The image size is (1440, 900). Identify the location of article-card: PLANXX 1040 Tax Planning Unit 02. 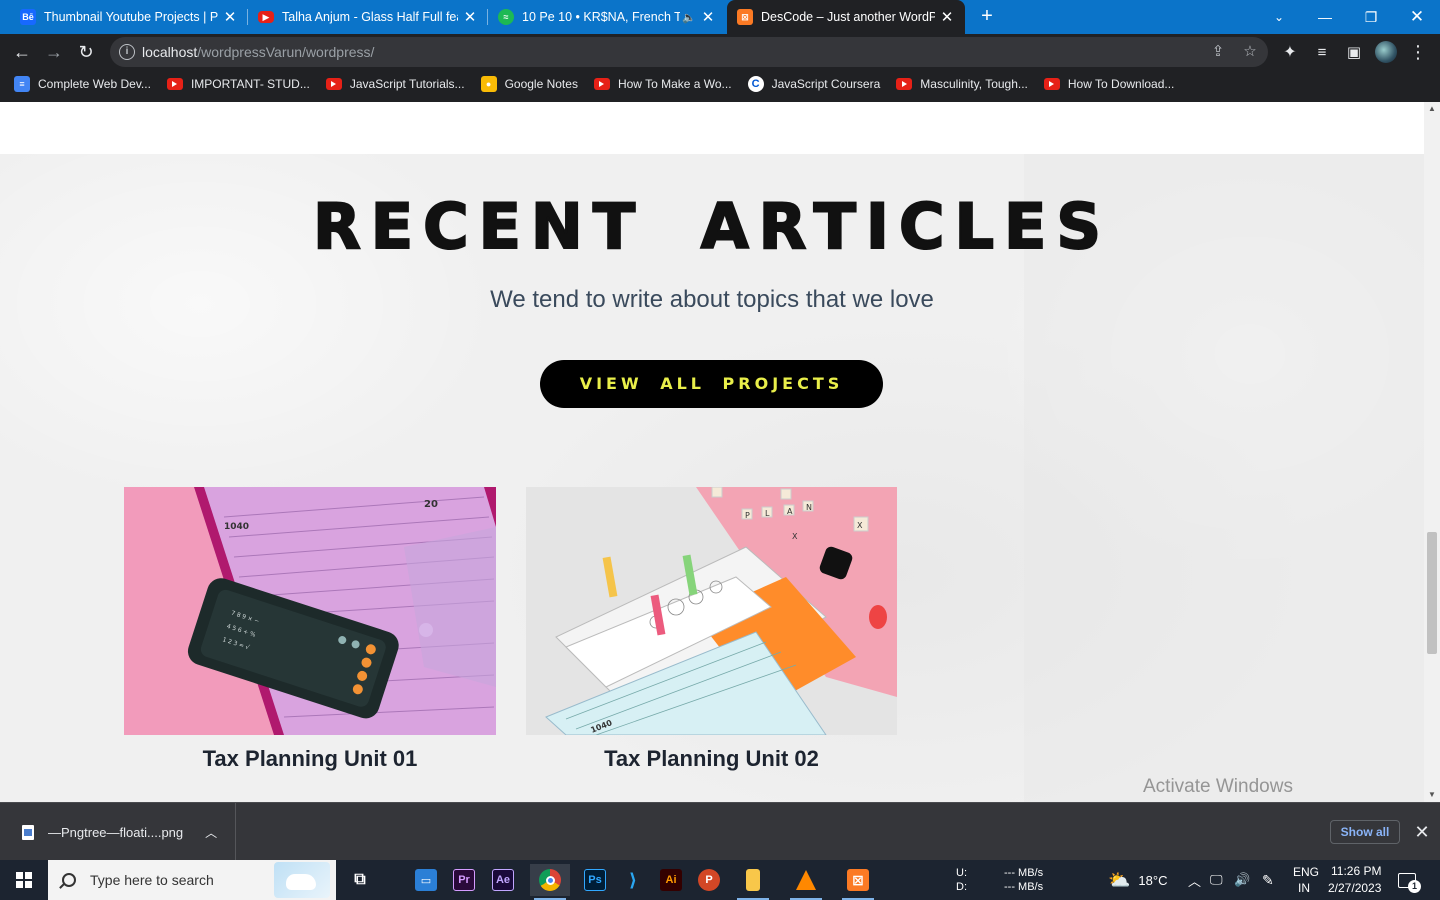
(711, 629).